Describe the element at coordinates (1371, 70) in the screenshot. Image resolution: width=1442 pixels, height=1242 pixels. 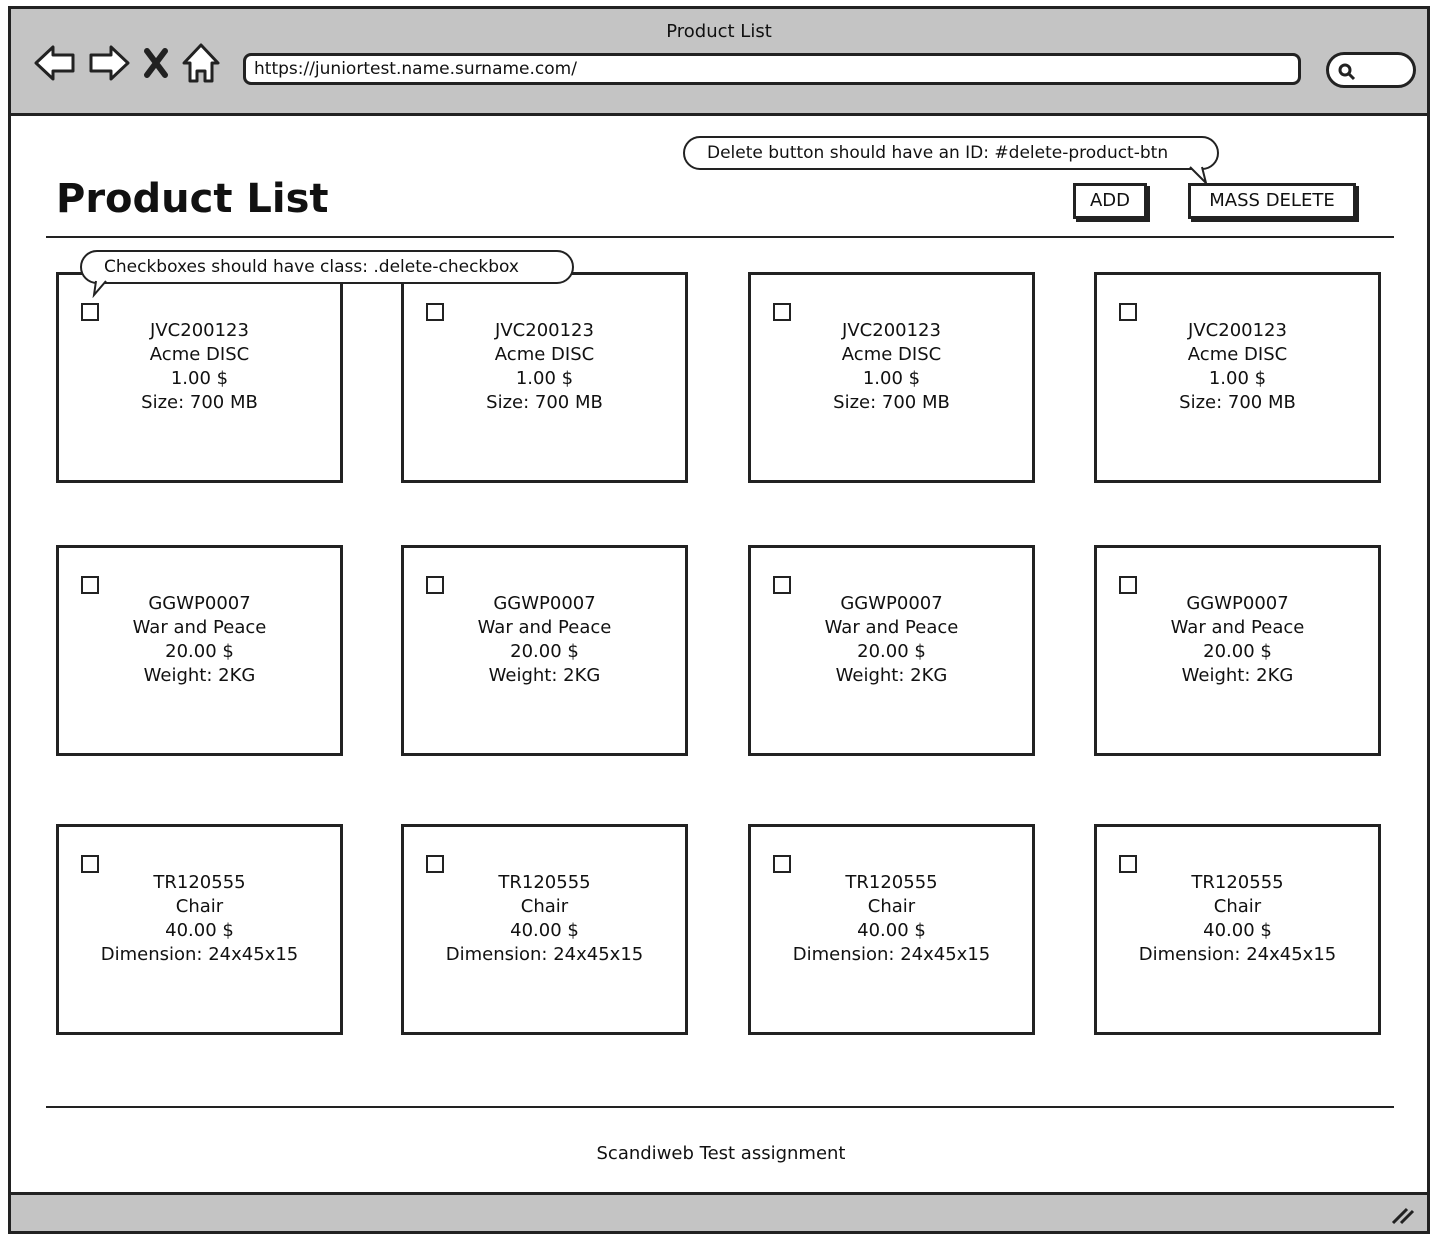
I see `search-input` at that location.